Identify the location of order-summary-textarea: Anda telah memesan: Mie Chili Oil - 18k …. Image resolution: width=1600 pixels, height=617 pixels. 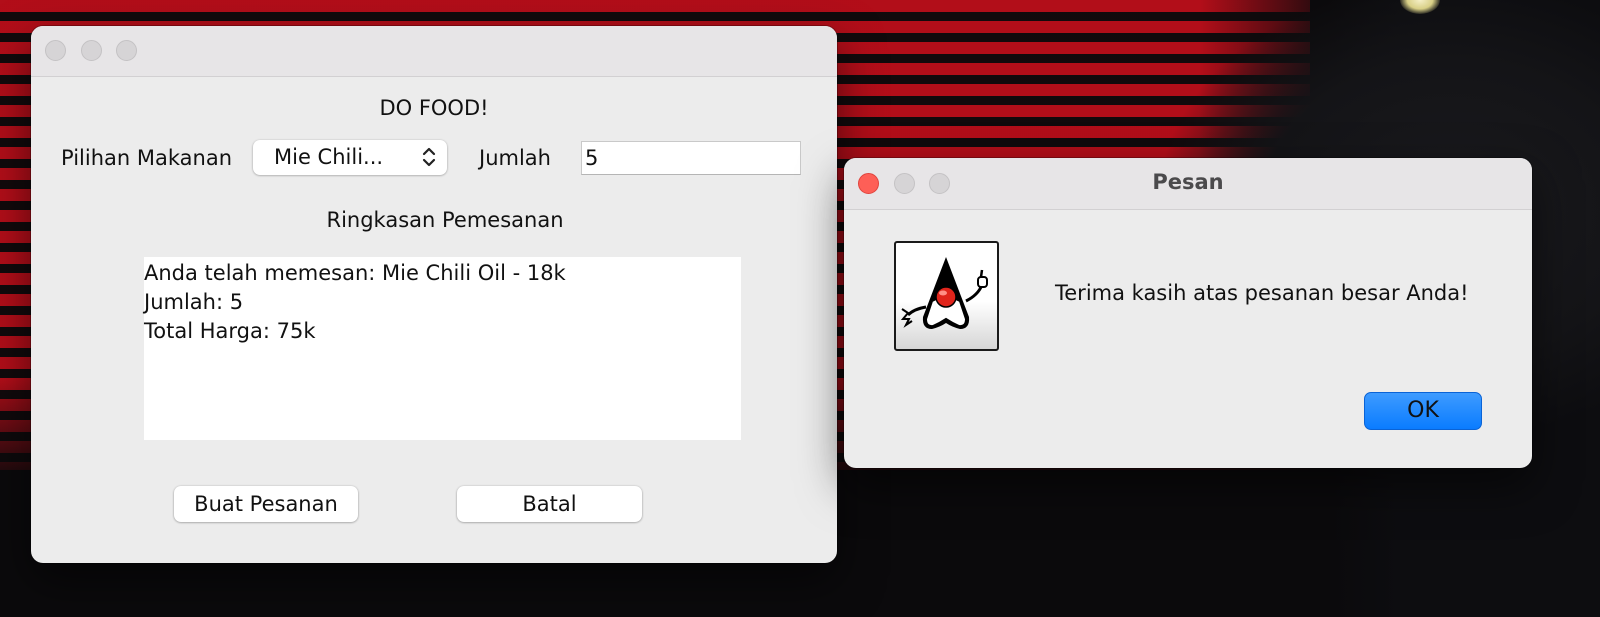
(442, 348).